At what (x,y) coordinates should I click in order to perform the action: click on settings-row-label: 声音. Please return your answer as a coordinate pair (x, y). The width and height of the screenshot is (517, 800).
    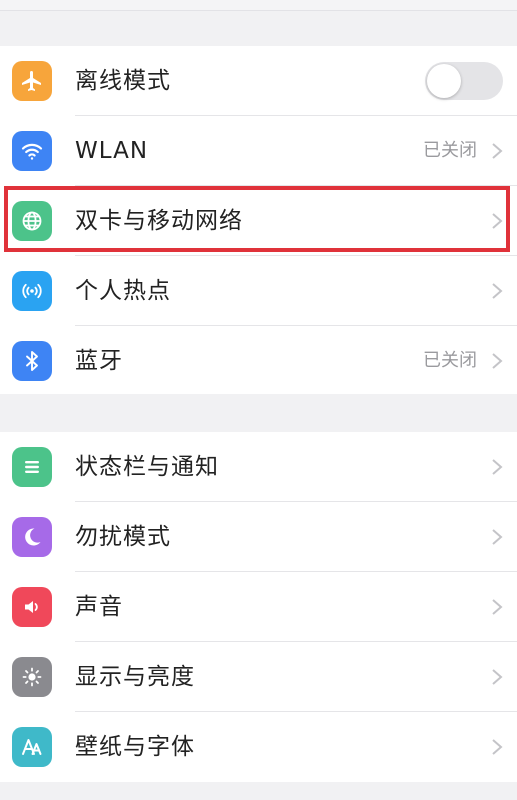
    Looking at the image, I should click on (99, 607).